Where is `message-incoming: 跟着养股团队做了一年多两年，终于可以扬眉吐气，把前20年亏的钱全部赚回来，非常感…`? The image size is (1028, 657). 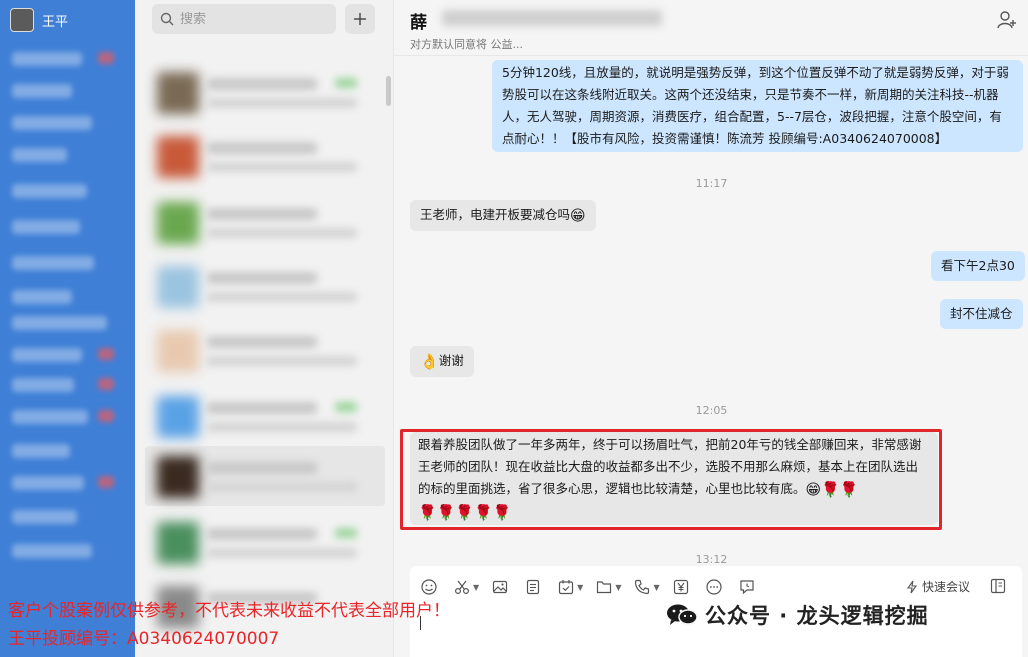
message-incoming: 跟着养股团队做了一年多两年，终于可以扬眉吐气，把前20年亏的钱全部赚回来，非常感… is located at coordinates (674, 478).